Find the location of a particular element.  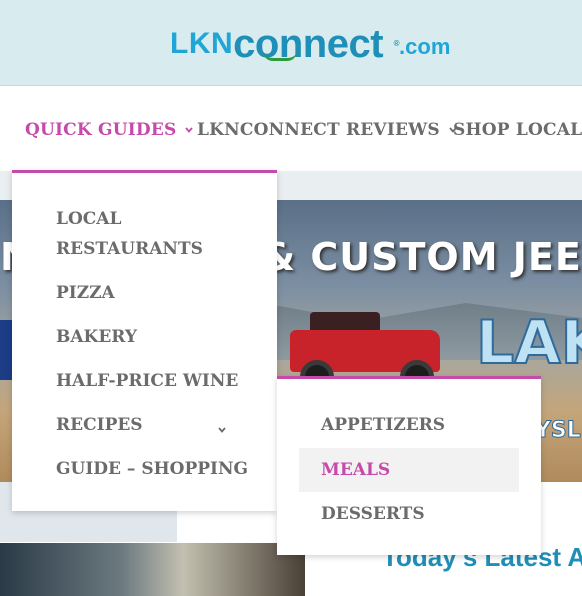

nav-item-label: SHOP LOCAL is located at coordinates (517, 130).